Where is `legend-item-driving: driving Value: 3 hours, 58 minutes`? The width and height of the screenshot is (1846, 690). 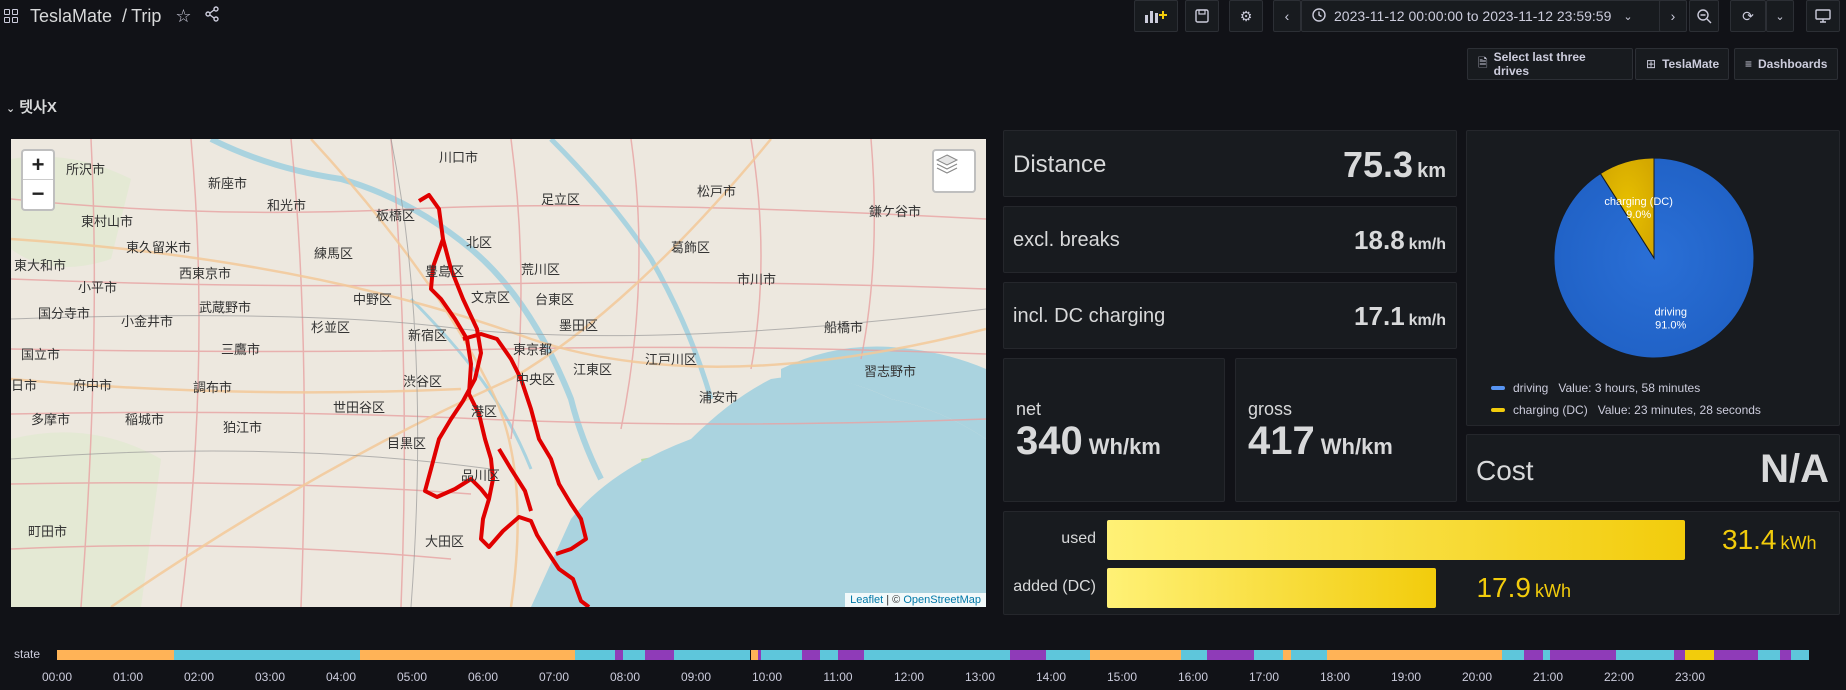 legend-item-driving: driving Value: 3 hours, 58 minutes is located at coordinates (1595, 388).